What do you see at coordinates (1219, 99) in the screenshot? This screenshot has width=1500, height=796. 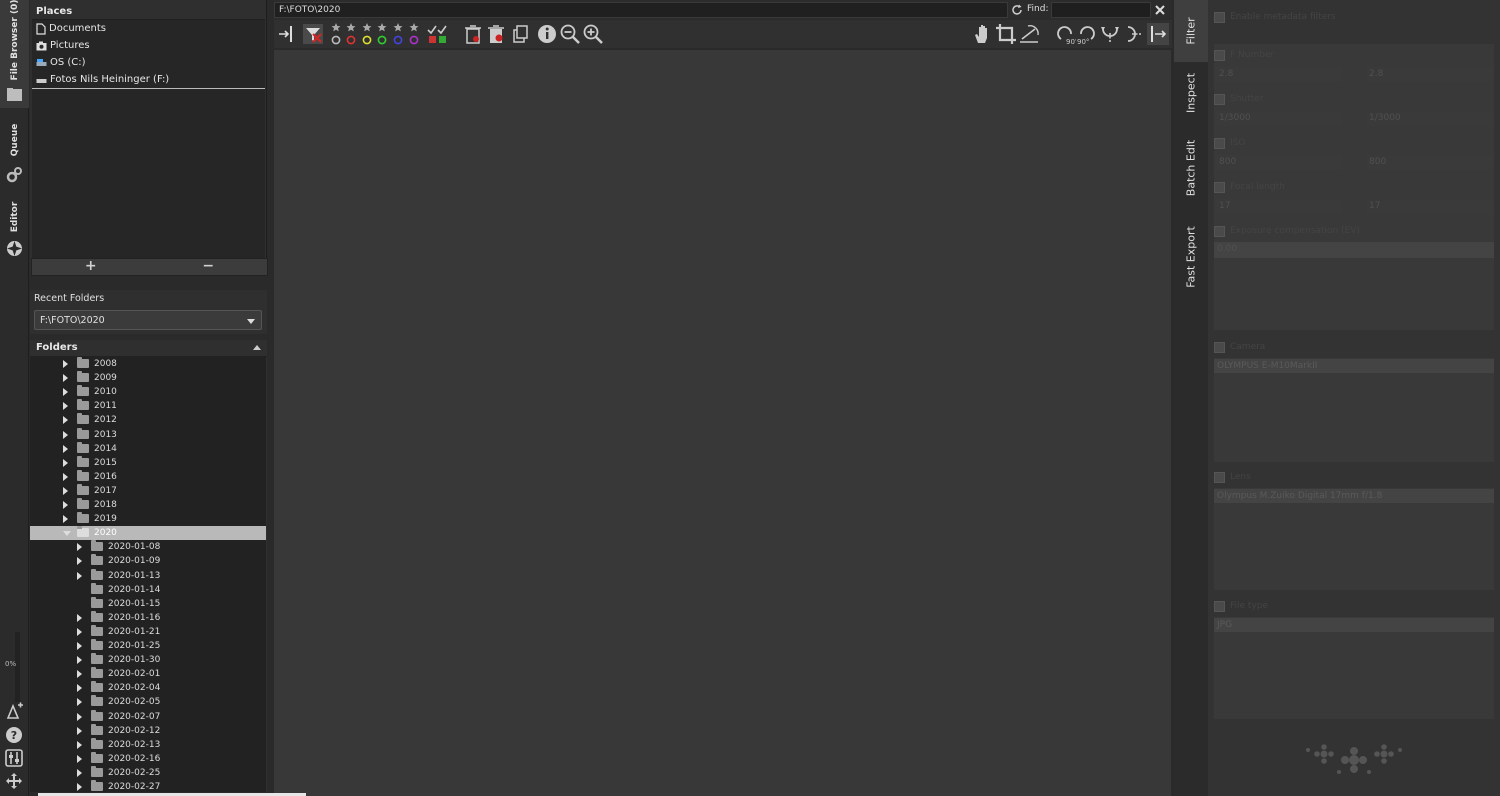 I see `shutter-checkbox` at bounding box center [1219, 99].